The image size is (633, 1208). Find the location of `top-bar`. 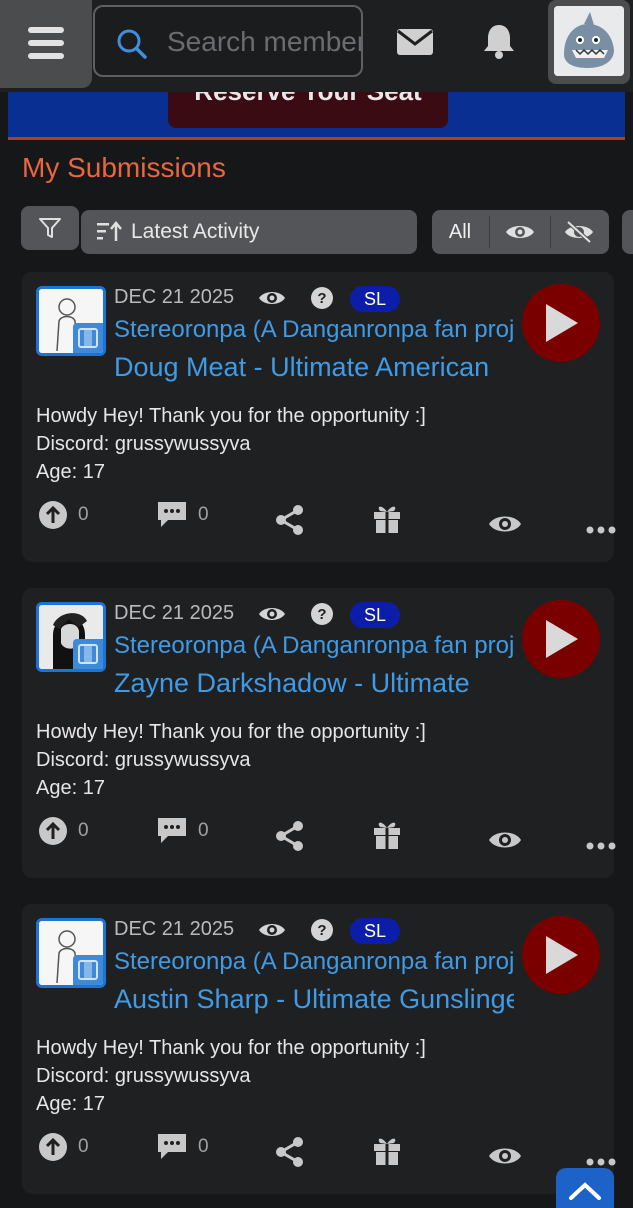

top-bar is located at coordinates (316, 46).